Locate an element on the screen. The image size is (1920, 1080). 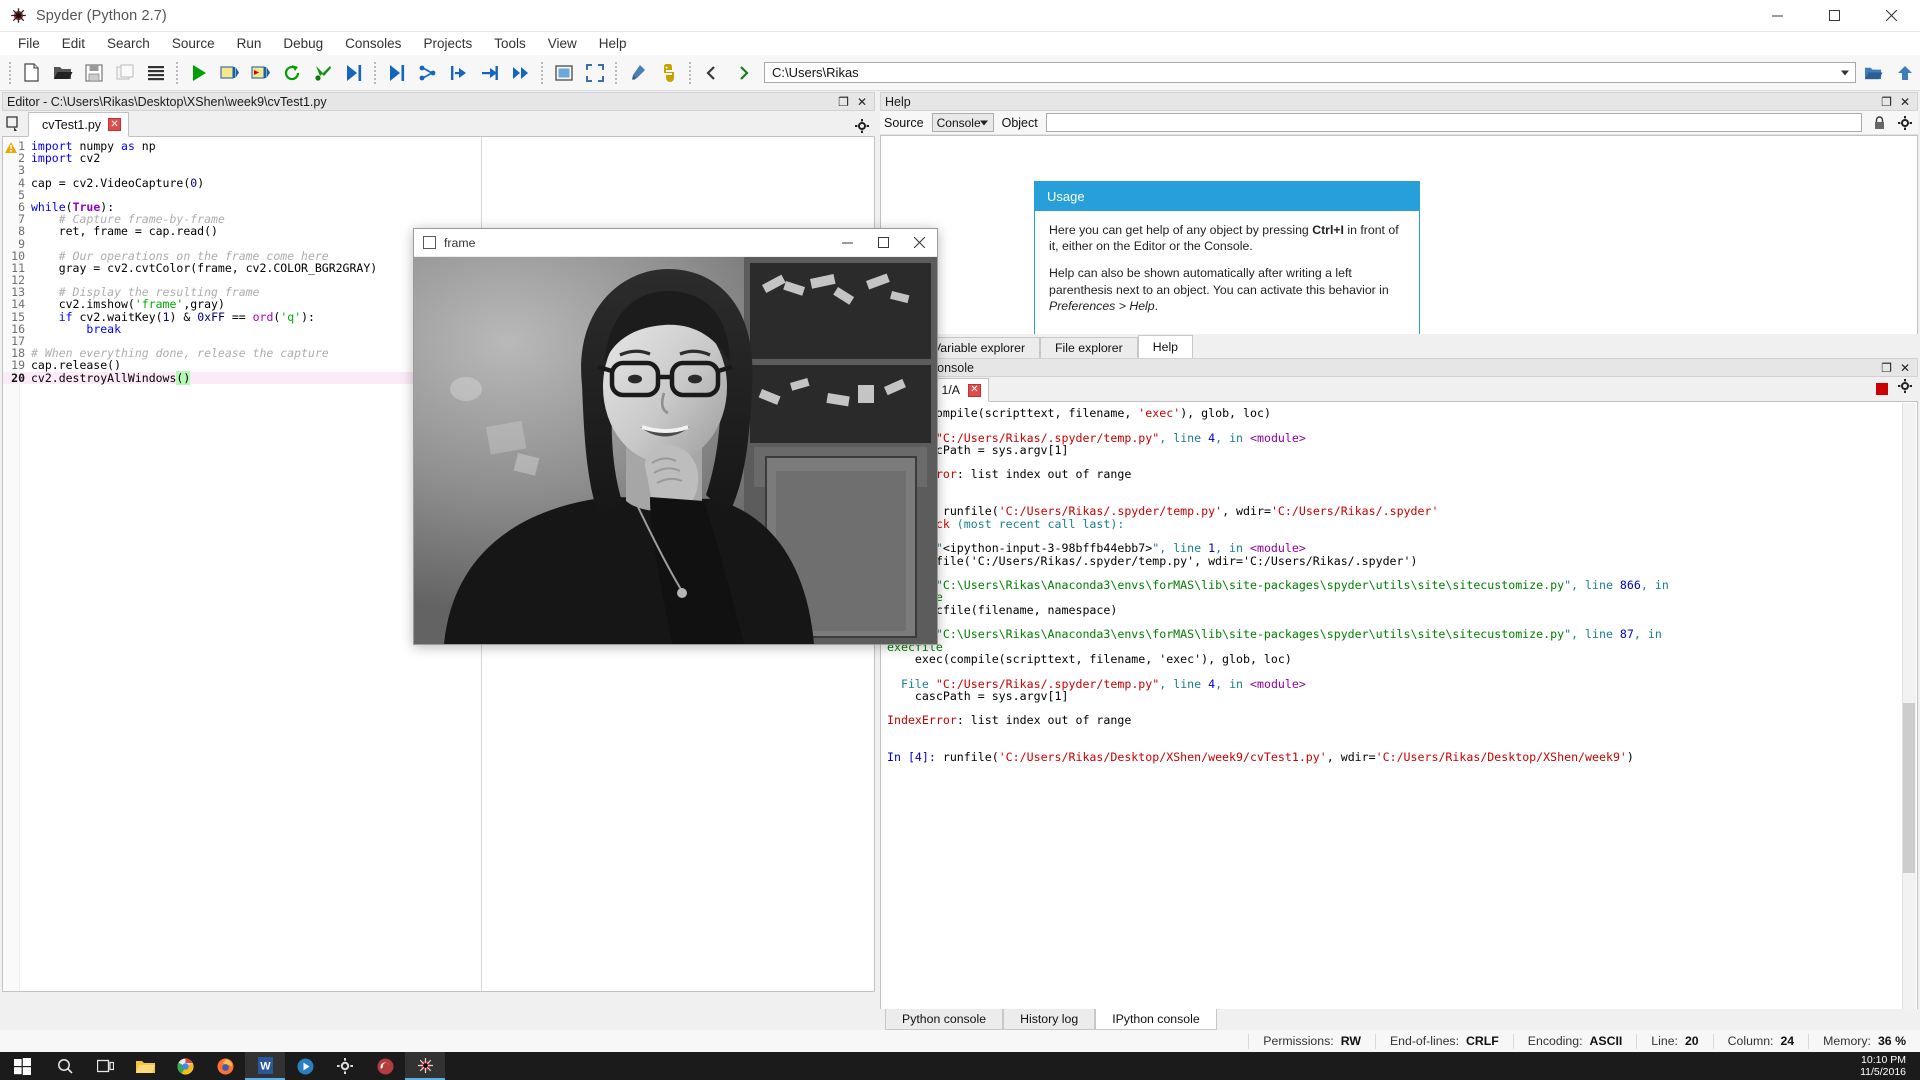
console-token: IndexError is located at coordinates (922, 720).